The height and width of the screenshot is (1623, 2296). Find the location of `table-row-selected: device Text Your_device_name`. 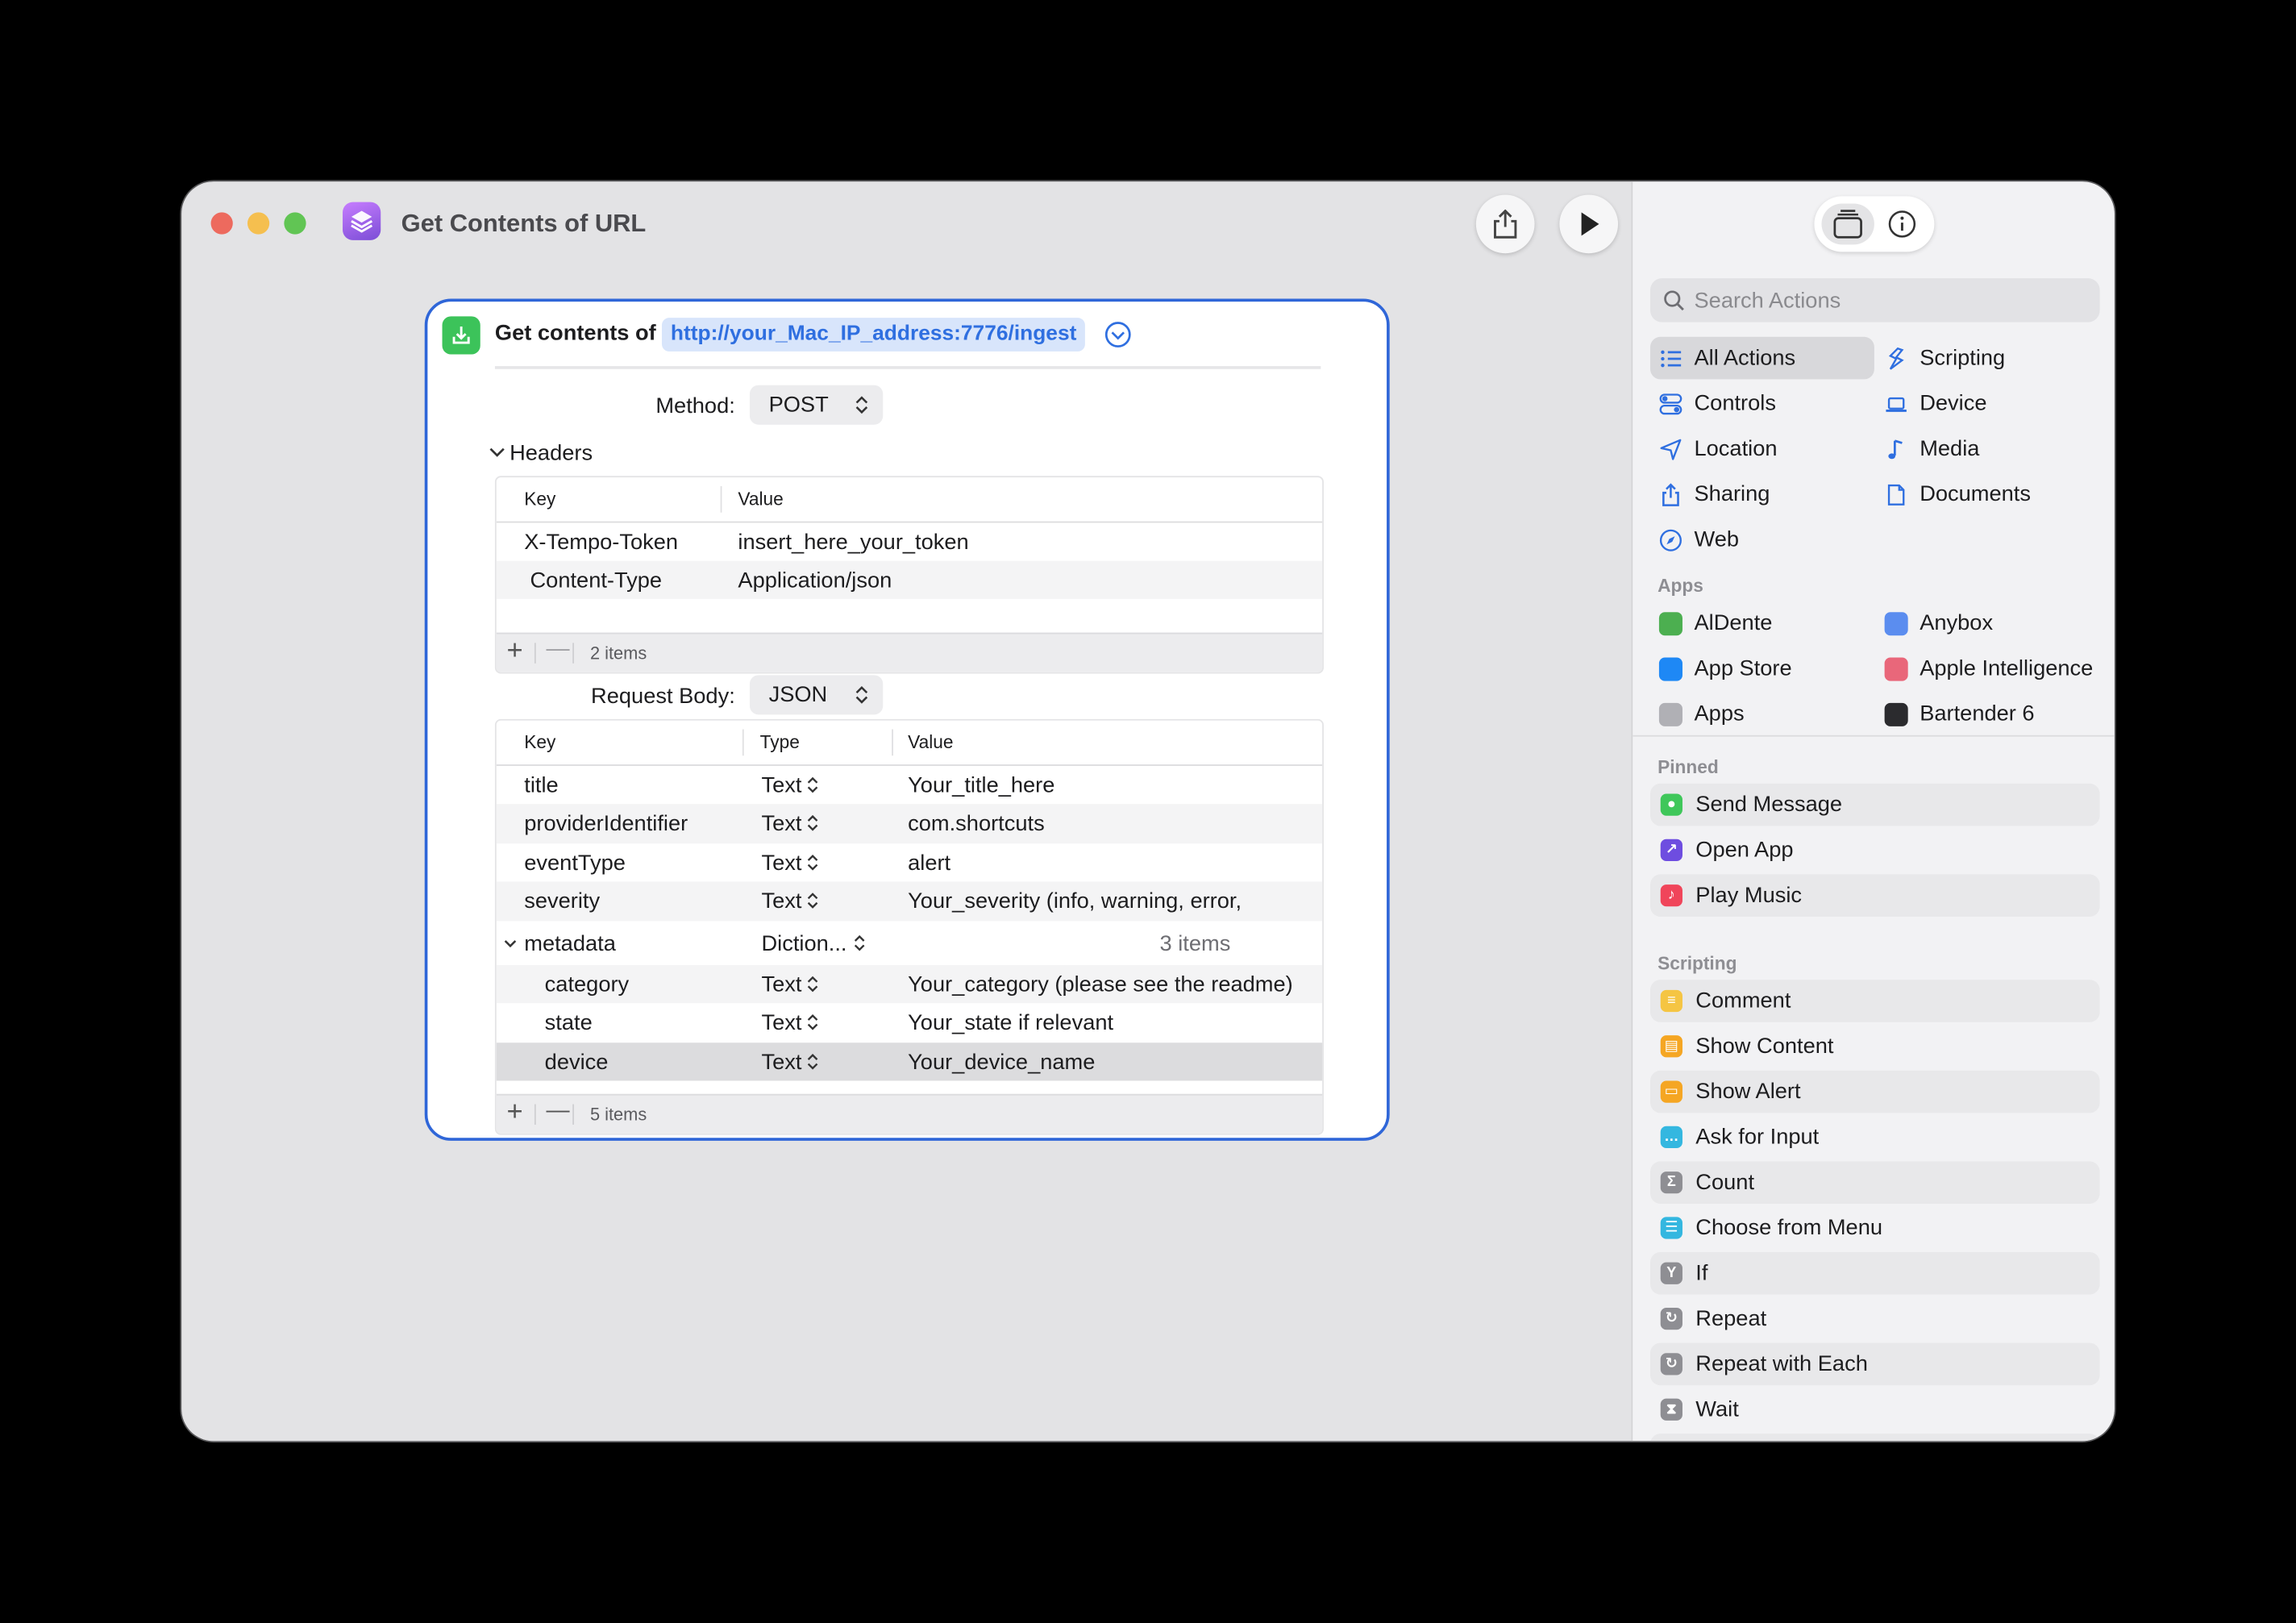

table-row-selected: device Text Your_device_name is located at coordinates (909, 1061).